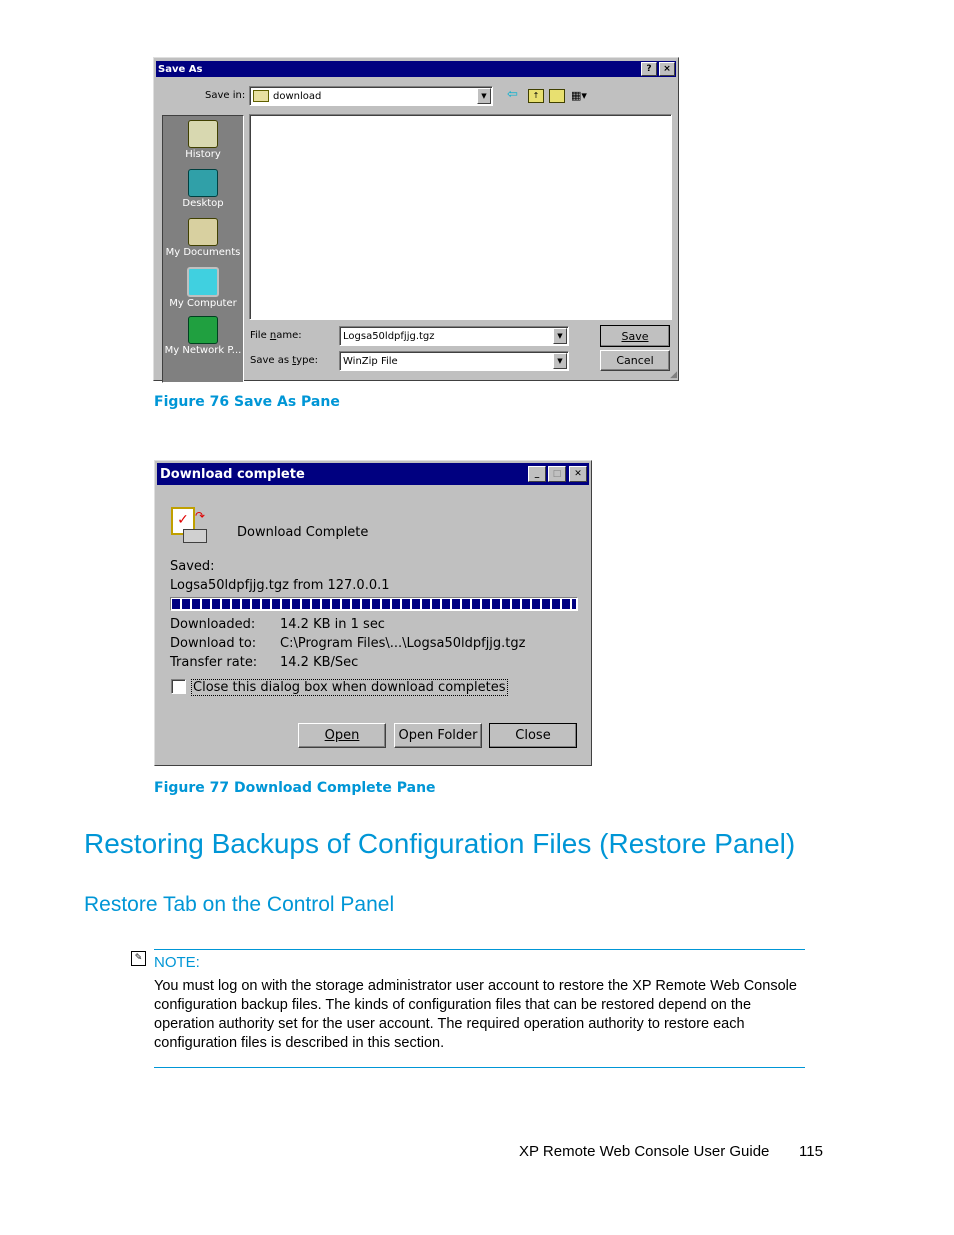 This screenshot has height=1235, width=954. What do you see at coordinates (649, 69) in the screenshot?
I see `help-button: ?` at bounding box center [649, 69].